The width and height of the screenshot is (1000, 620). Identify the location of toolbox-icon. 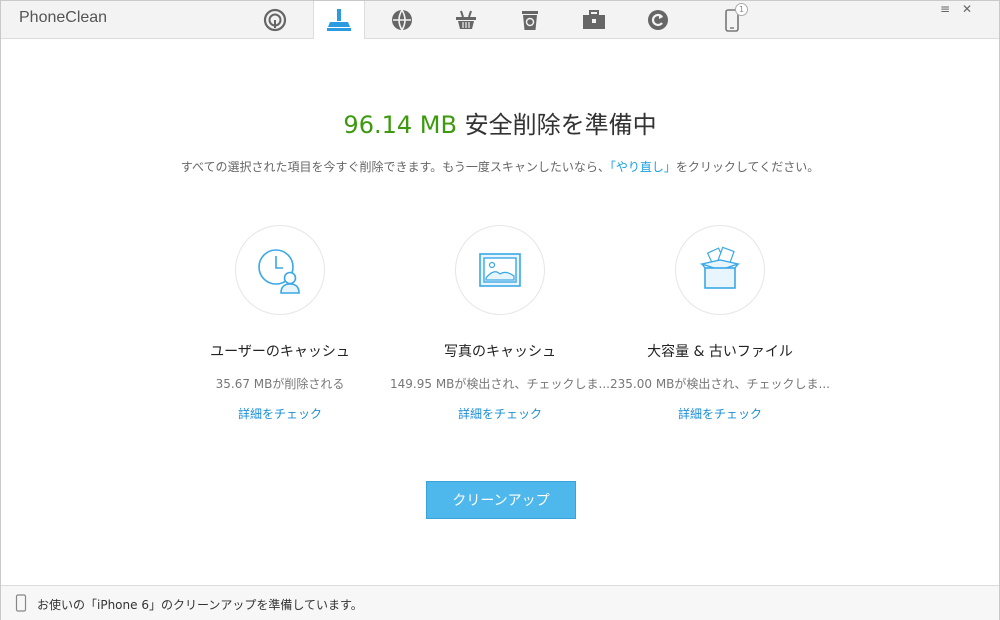
(594, 19).